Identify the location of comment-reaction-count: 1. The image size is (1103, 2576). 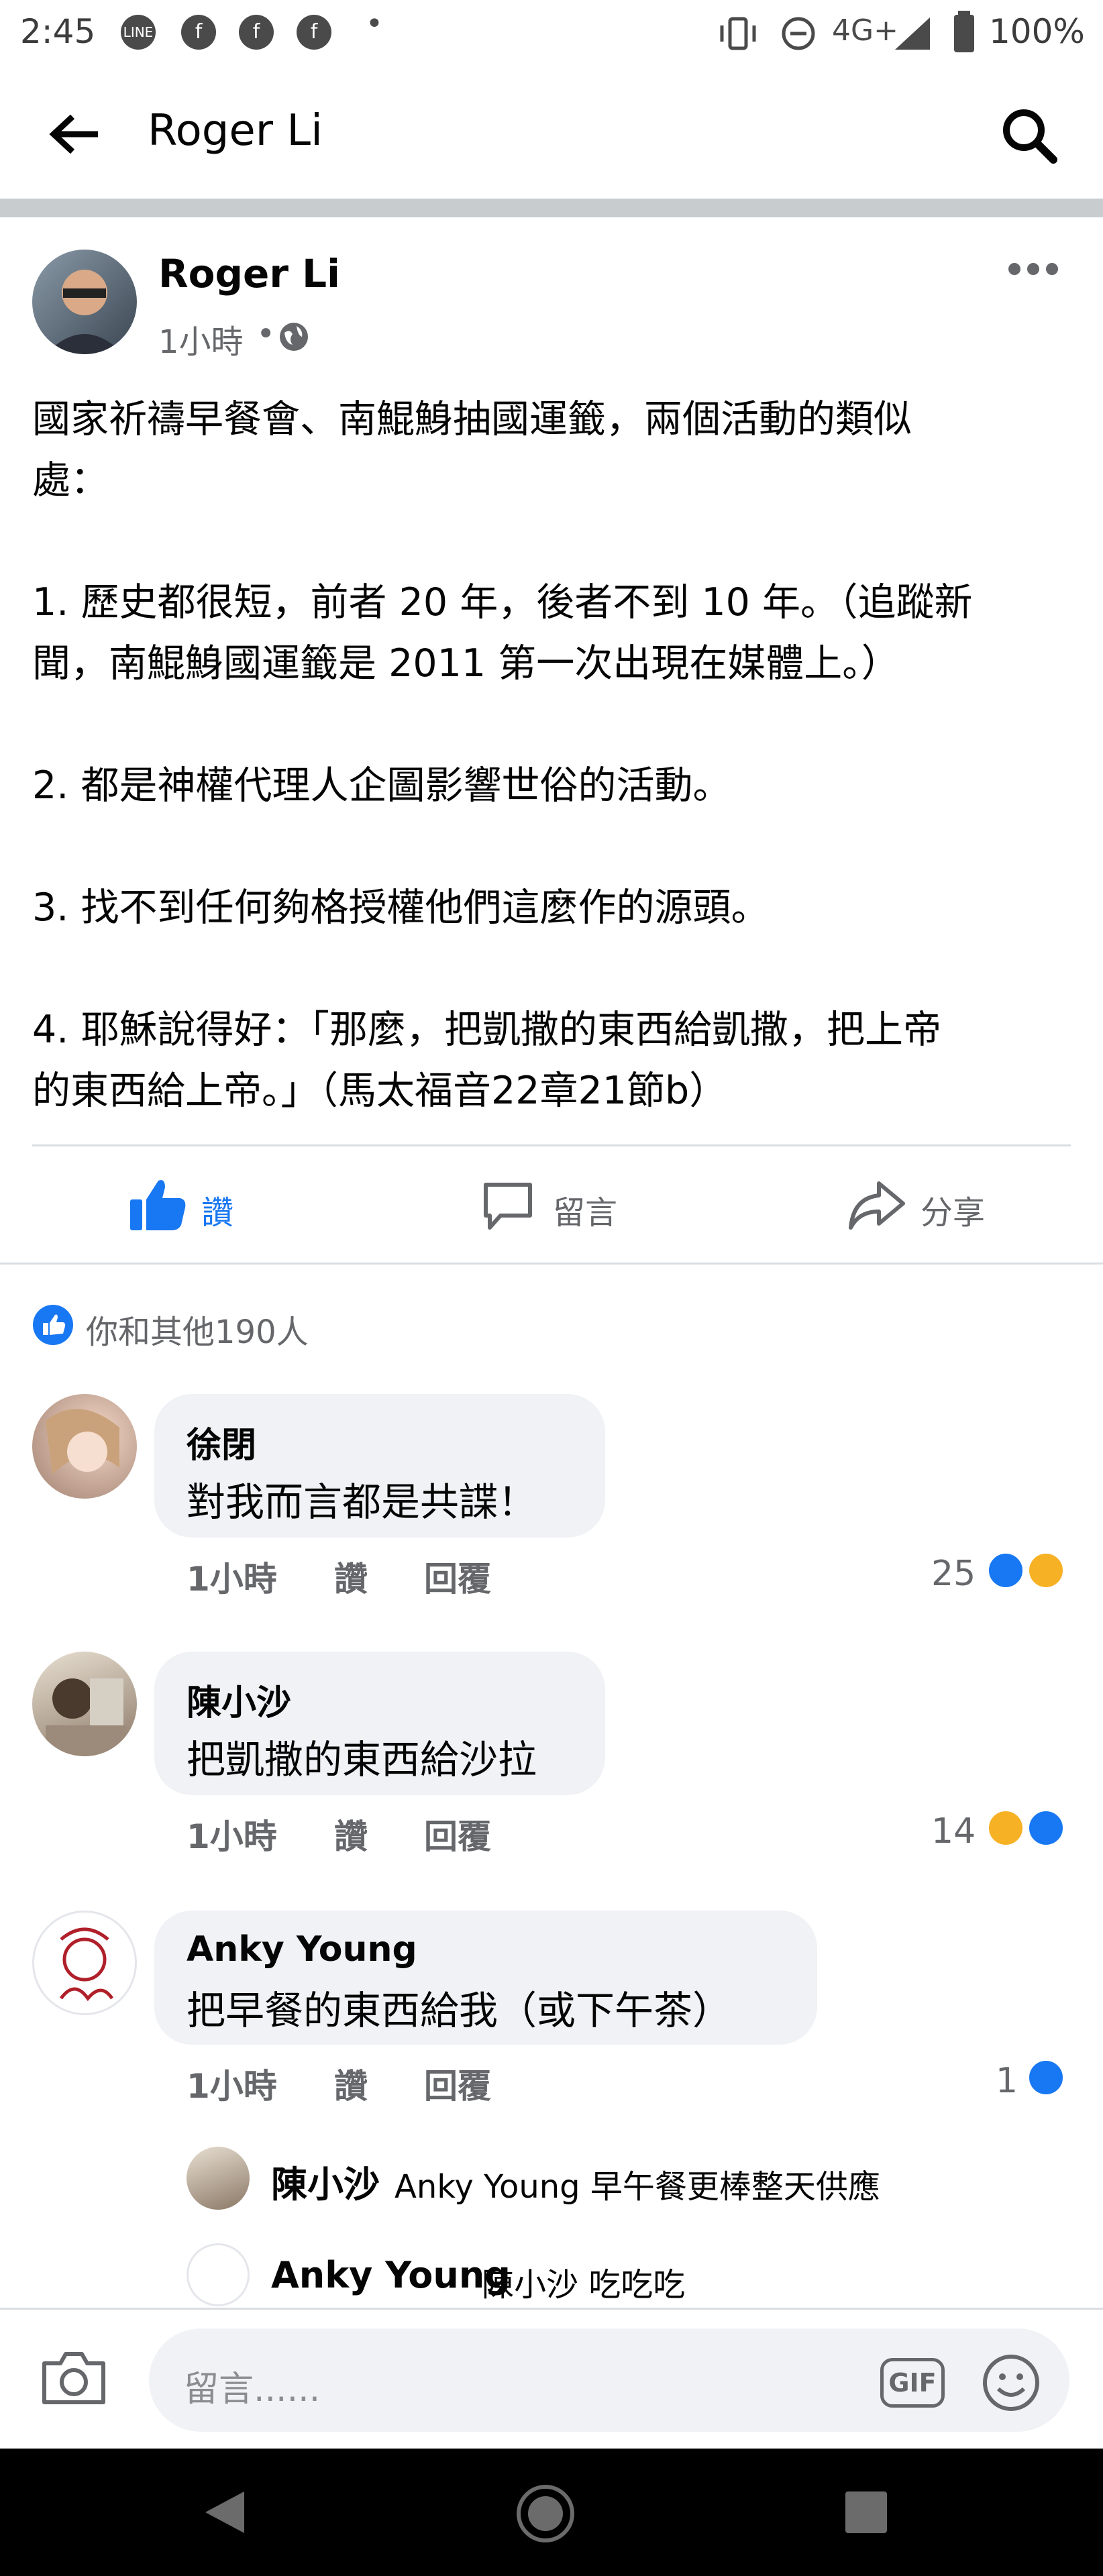
(1007, 2081).